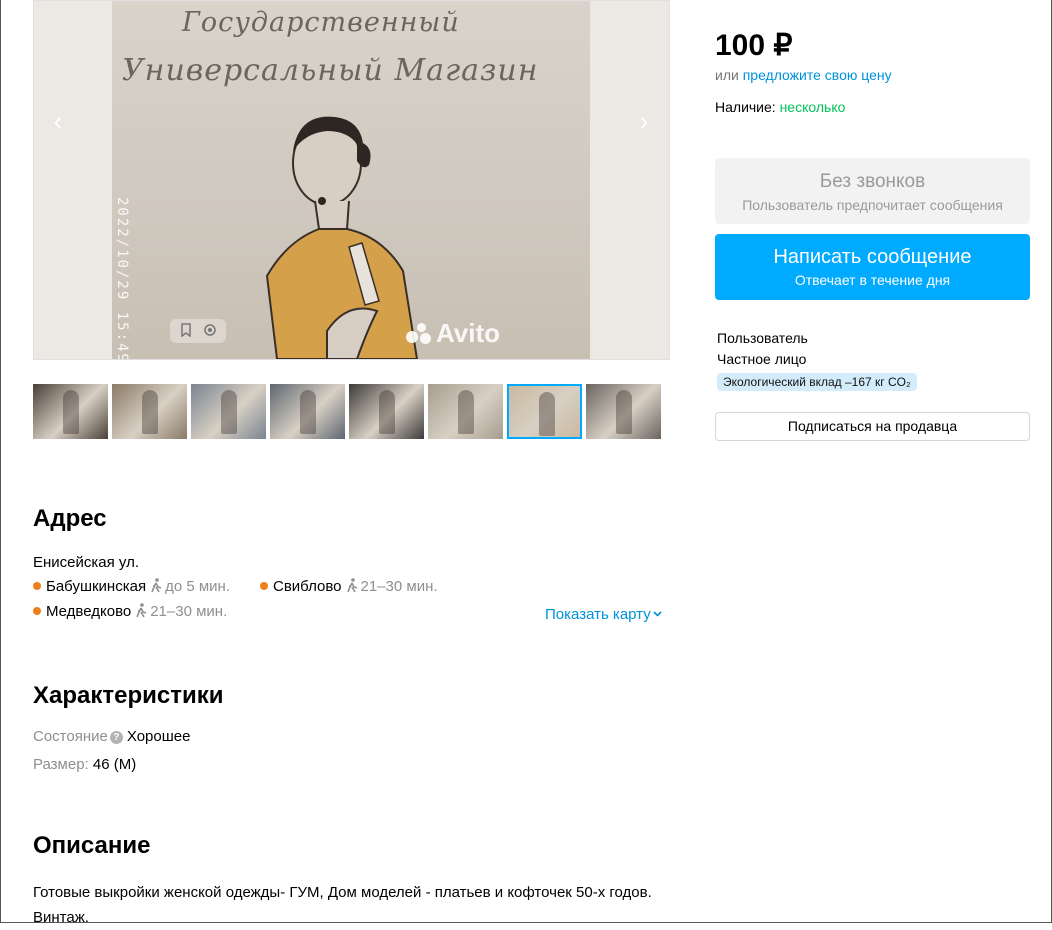 This screenshot has width=1052, height=930. Describe the element at coordinates (598, 614) in the screenshot. I see `show-map-label: Показать карту` at that location.